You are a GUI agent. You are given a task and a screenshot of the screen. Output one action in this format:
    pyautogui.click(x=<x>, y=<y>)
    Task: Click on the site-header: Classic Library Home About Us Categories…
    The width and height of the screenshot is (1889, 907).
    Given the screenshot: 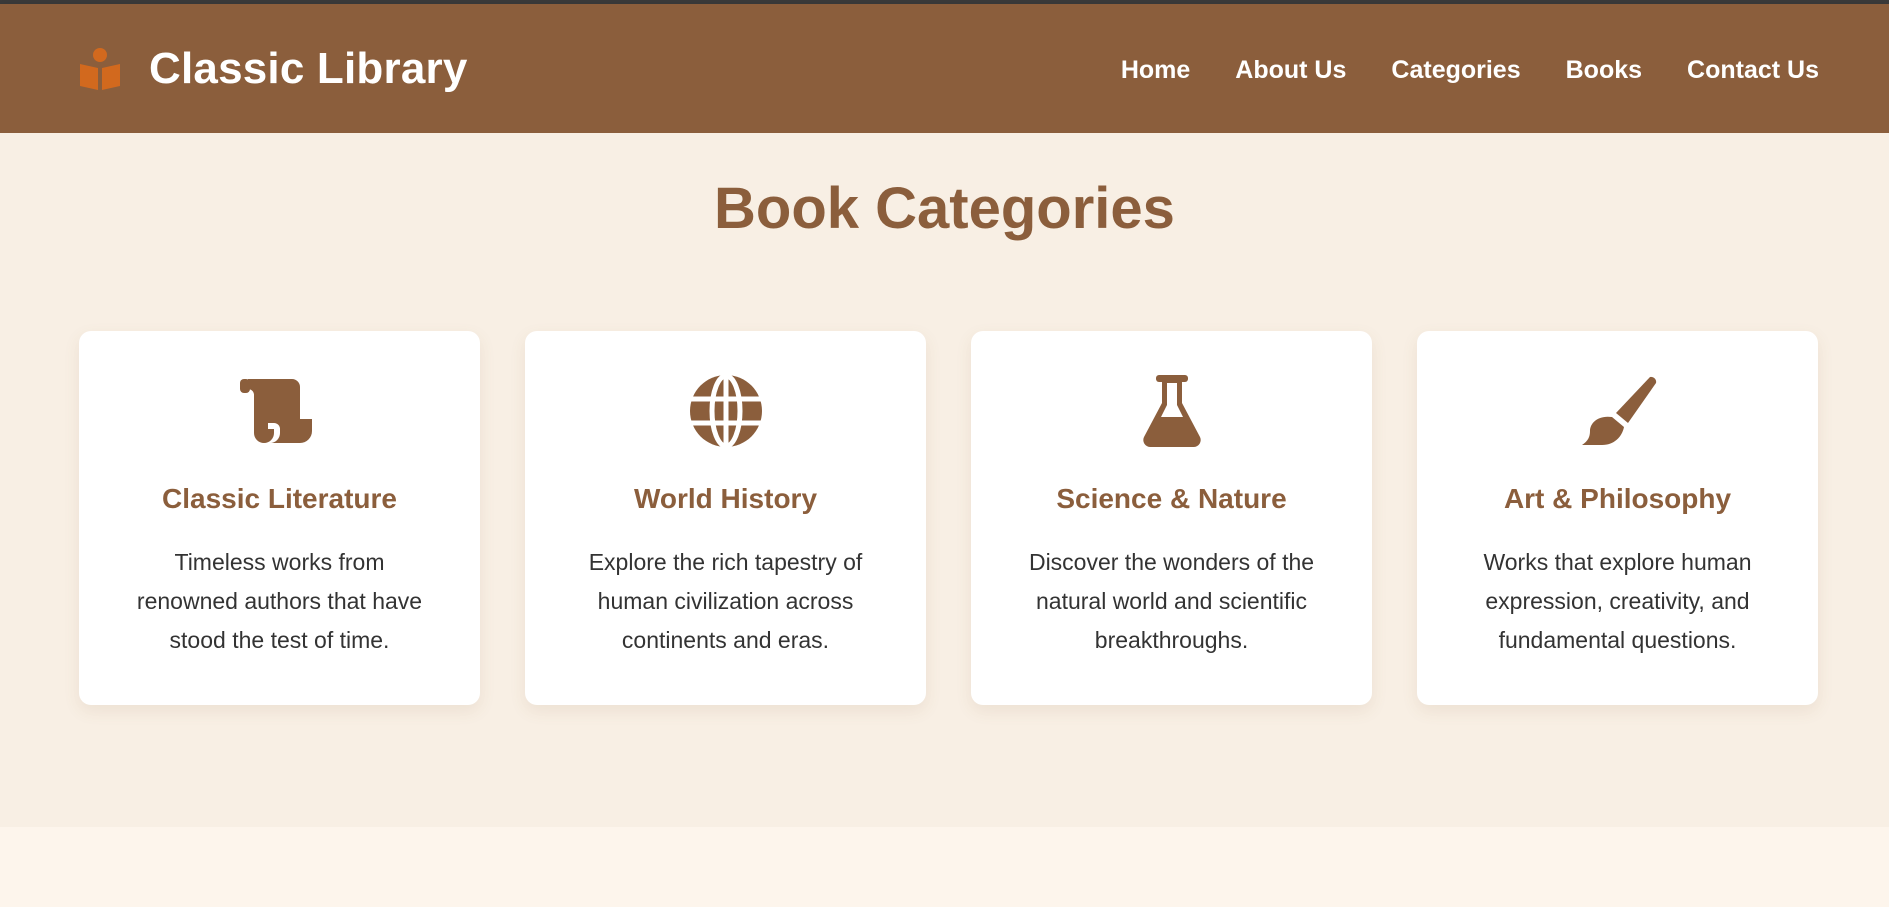 What is the action you would take?
    pyautogui.click(x=944, y=68)
    